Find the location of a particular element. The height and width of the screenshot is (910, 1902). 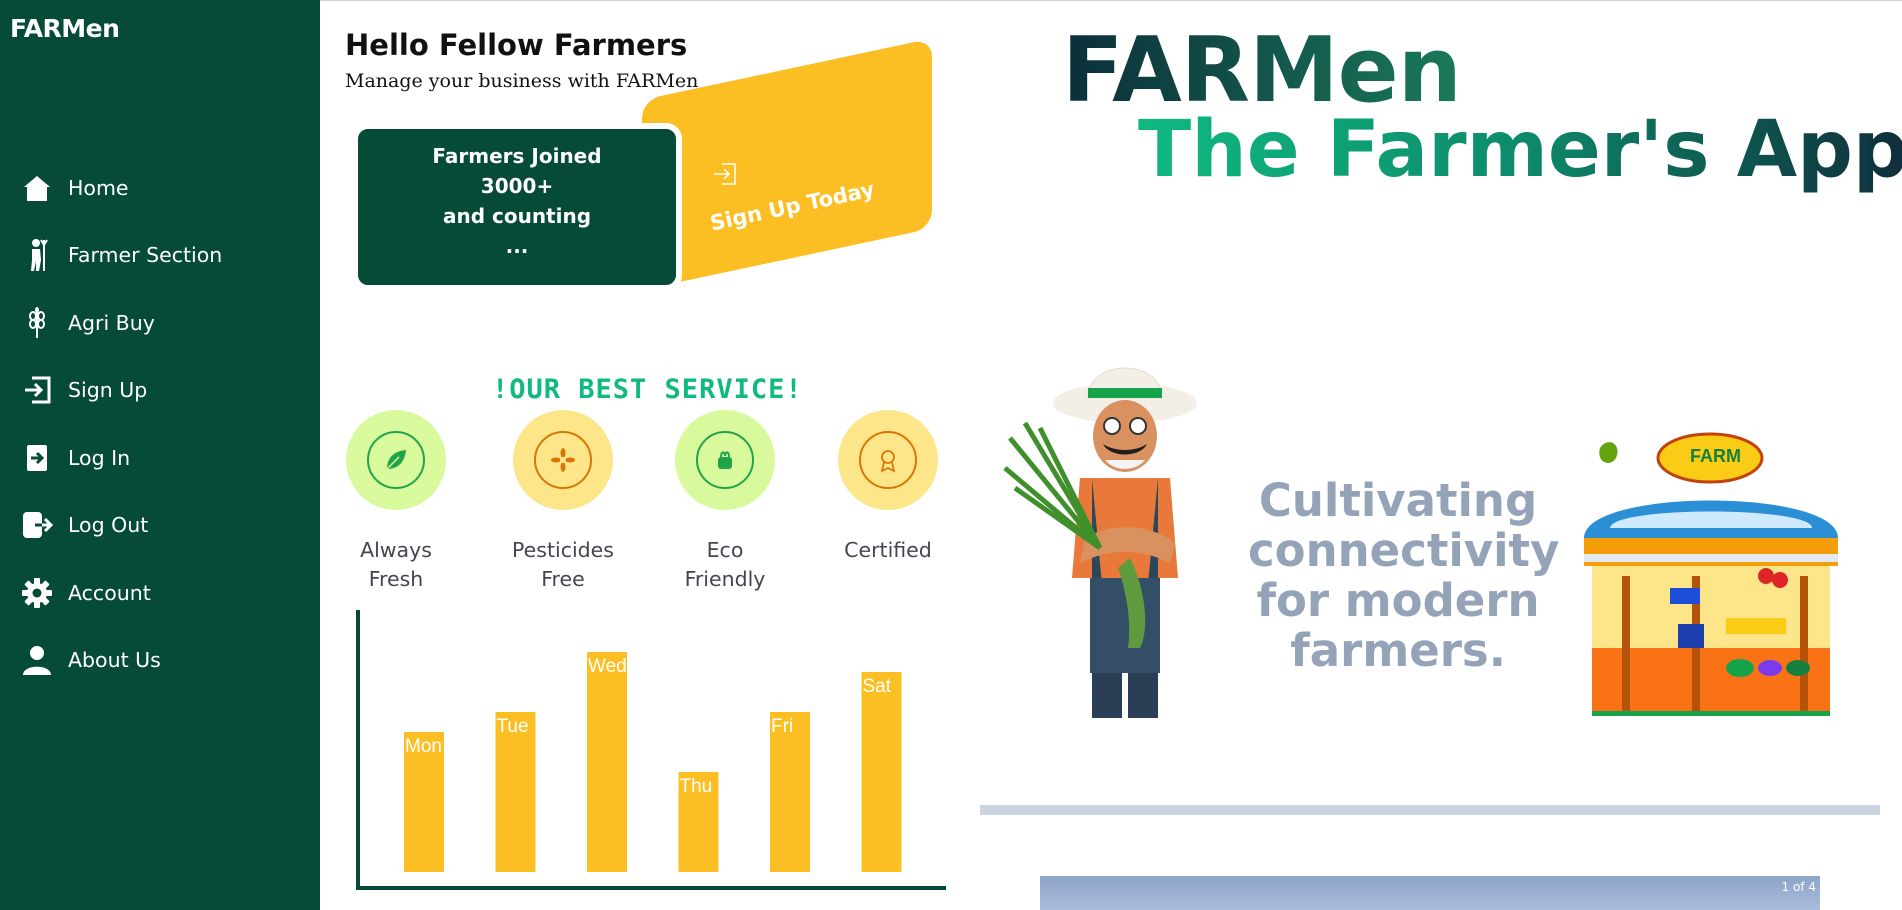

sidebar-item-label: Agri Buy is located at coordinates (111, 322).